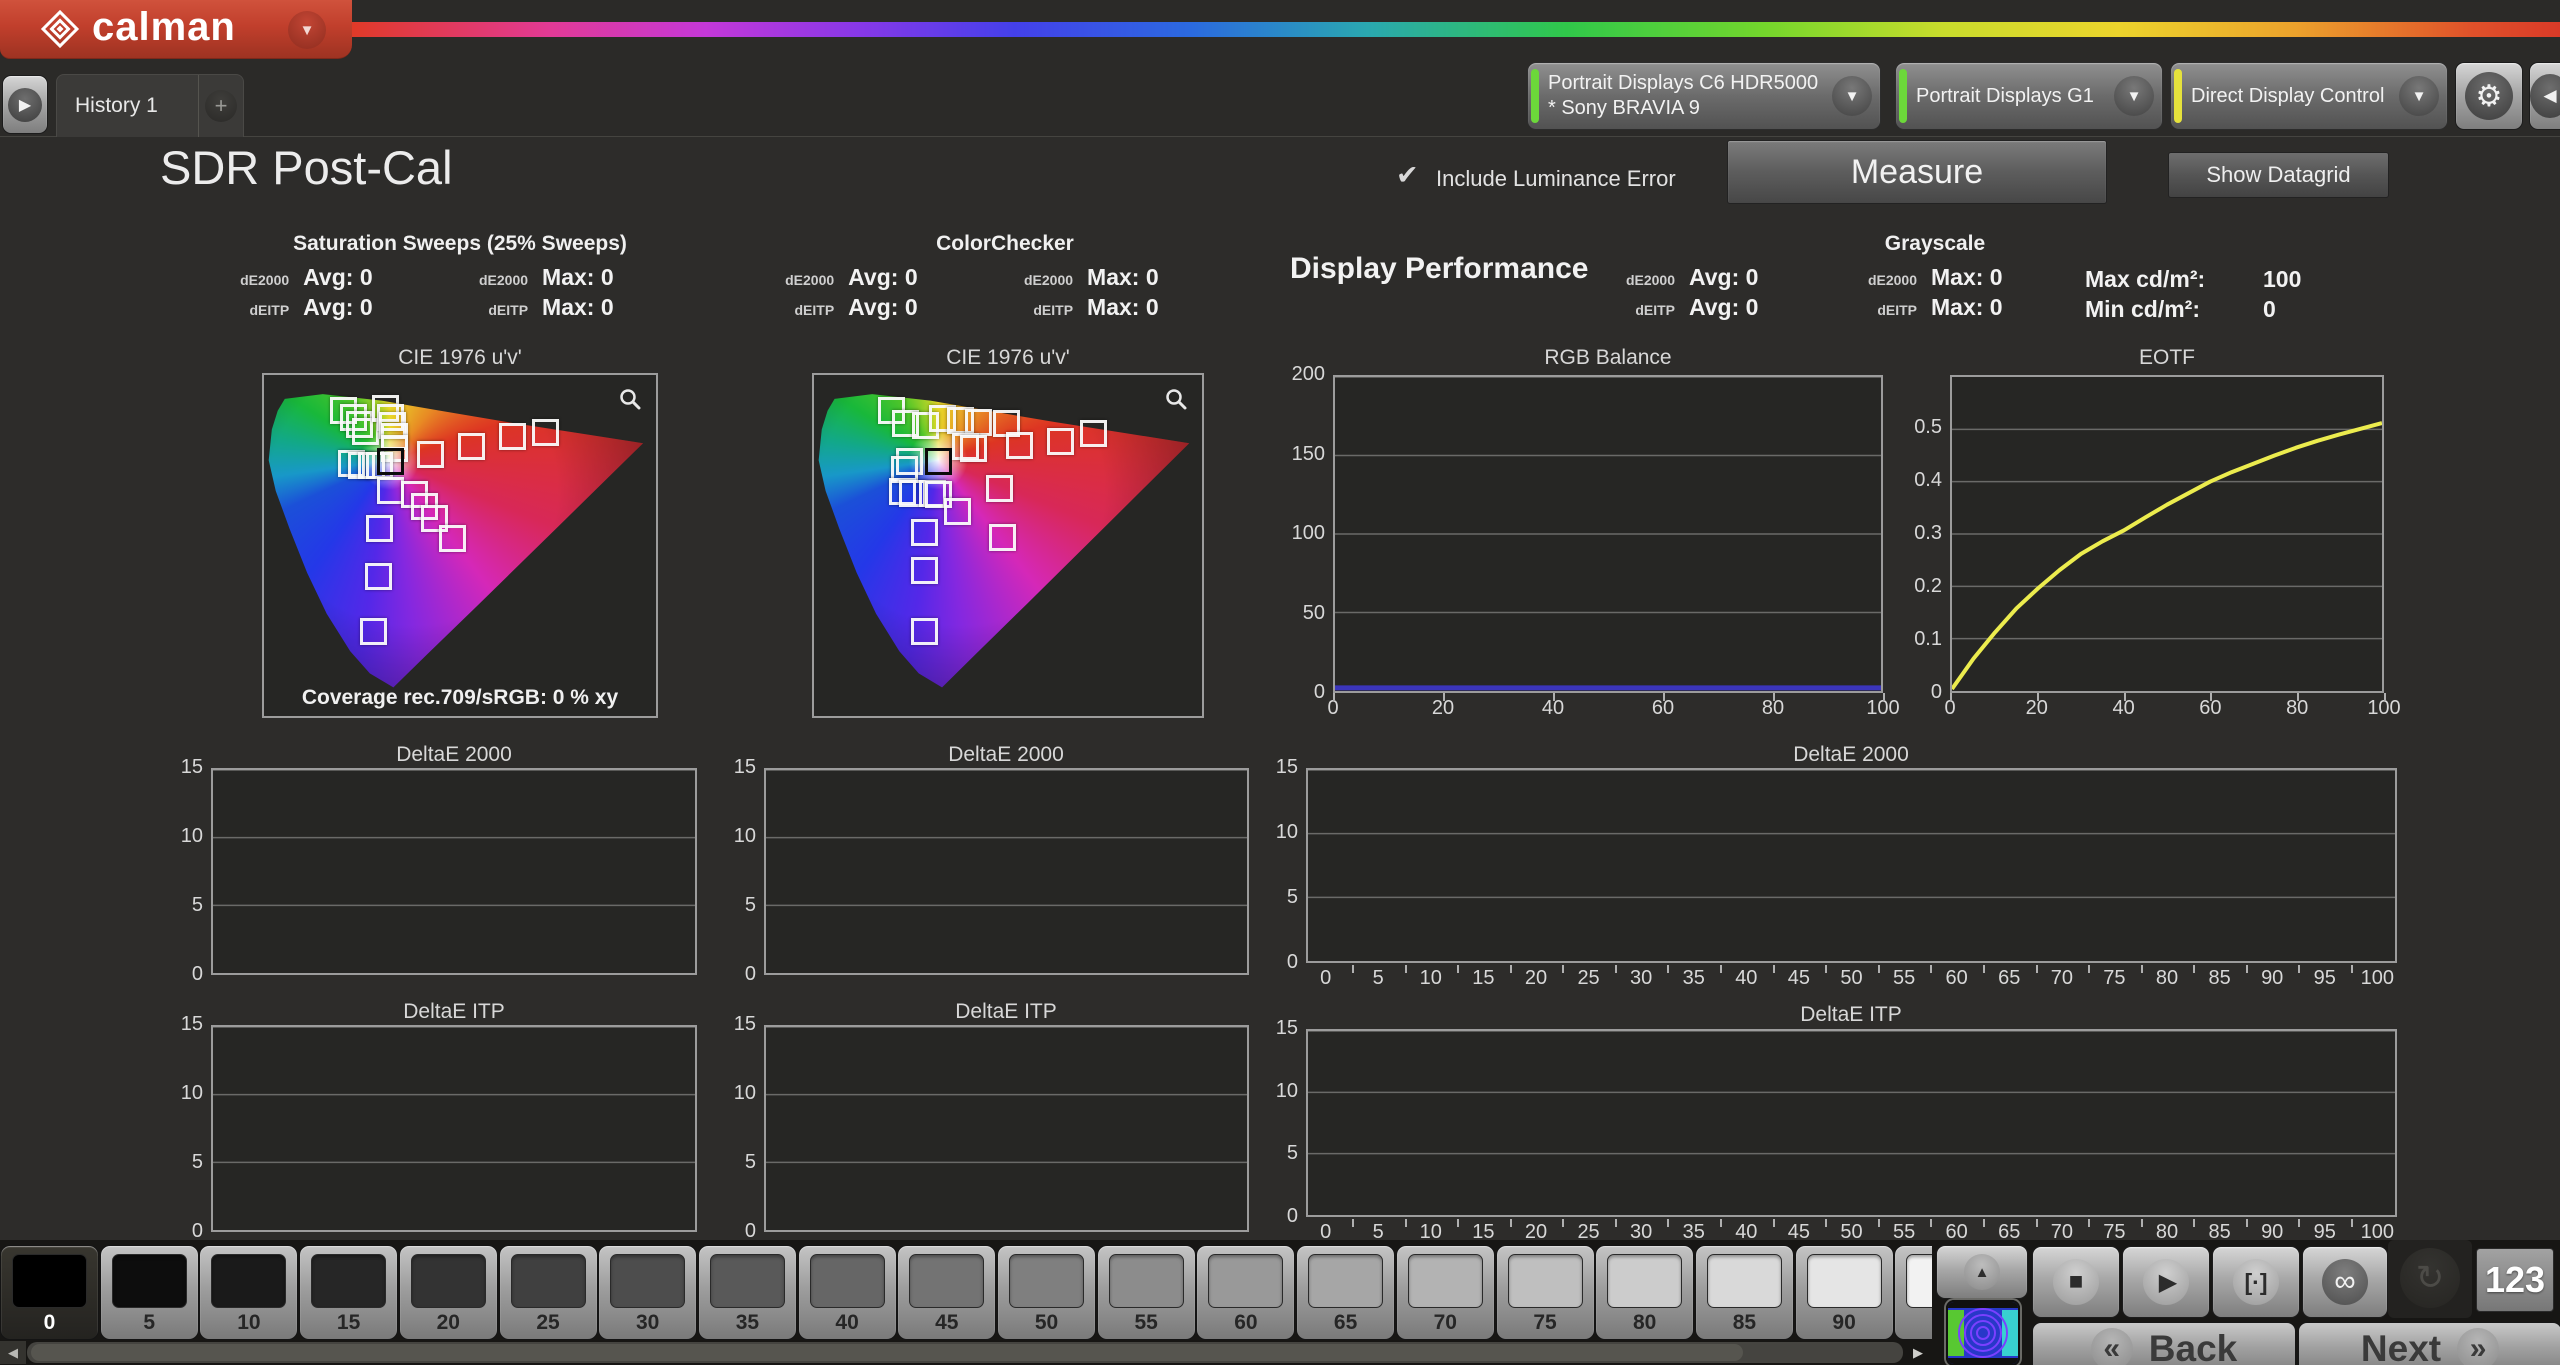 The image size is (2560, 1365). I want to click on y-axis-tick-label: 100, so click(1308, 533).